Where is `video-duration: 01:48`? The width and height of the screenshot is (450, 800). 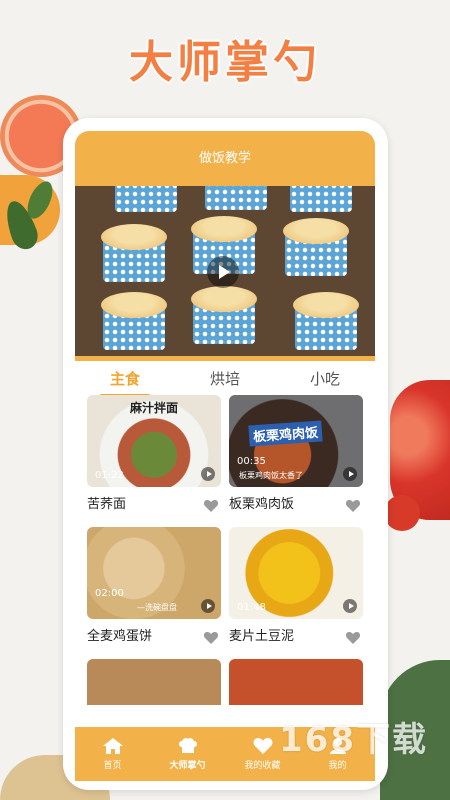 video-duration: 01:48 is located at coordinates (251, 607).